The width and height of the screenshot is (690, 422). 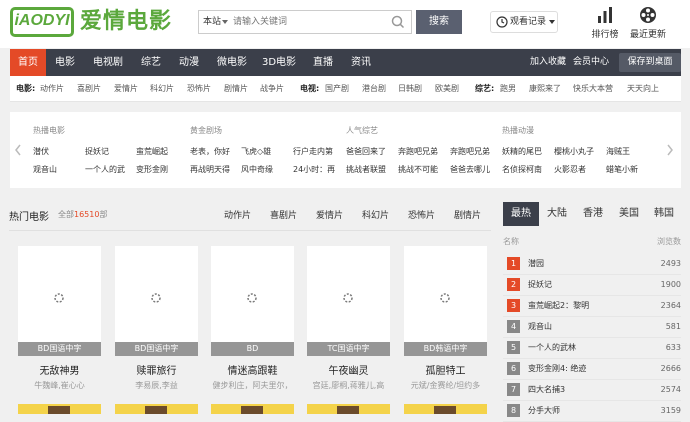 What do you see at coordinates (524, 22) in the screenshot?
I see `watch-history-button: 观看记录` at bounding box center [524, 22].